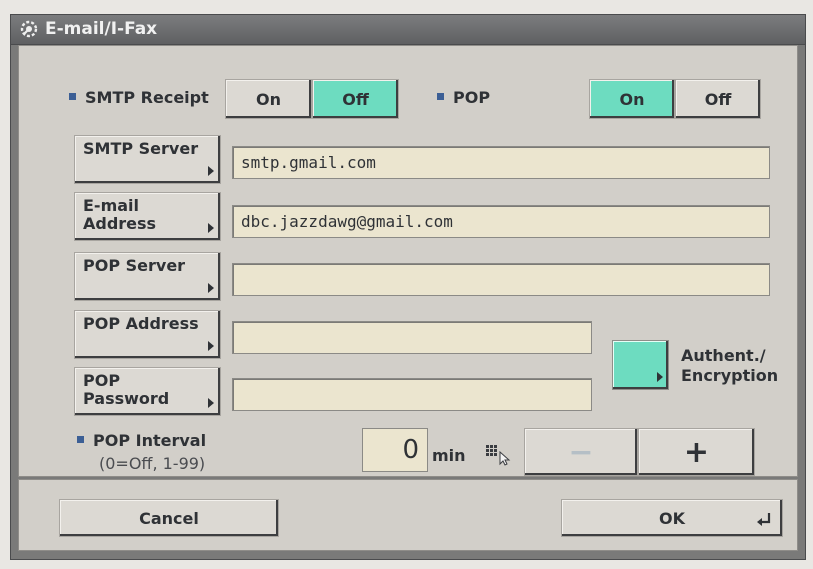  I want to click on pop-password-button: POP Password, so click(147, 391).